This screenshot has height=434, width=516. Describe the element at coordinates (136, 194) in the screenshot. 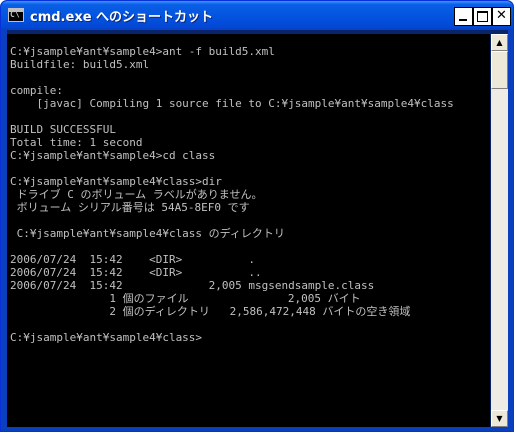

I see `console-line: ドライブ C のボリューム ラベルがありません。` at that location.